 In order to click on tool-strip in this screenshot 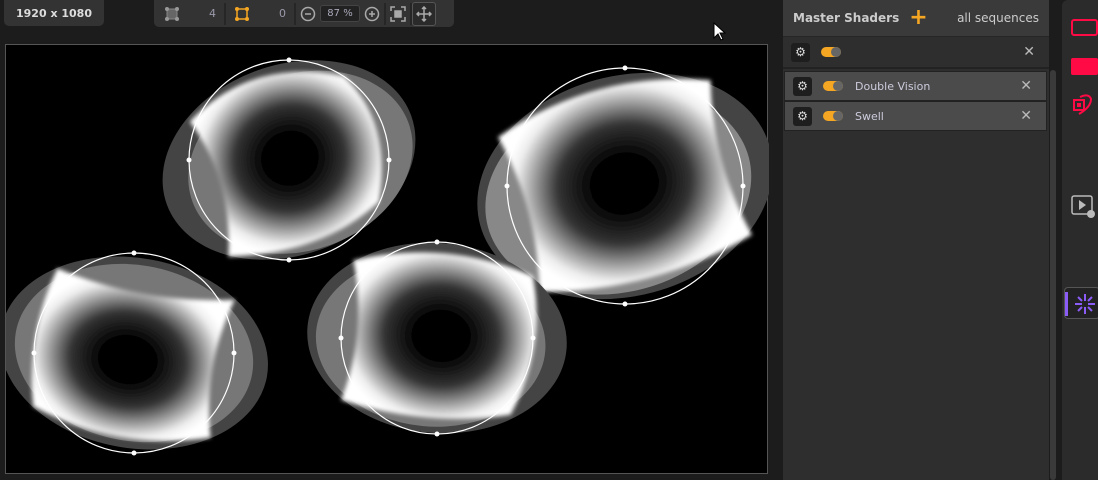, I will do `click(1080, 240)`.